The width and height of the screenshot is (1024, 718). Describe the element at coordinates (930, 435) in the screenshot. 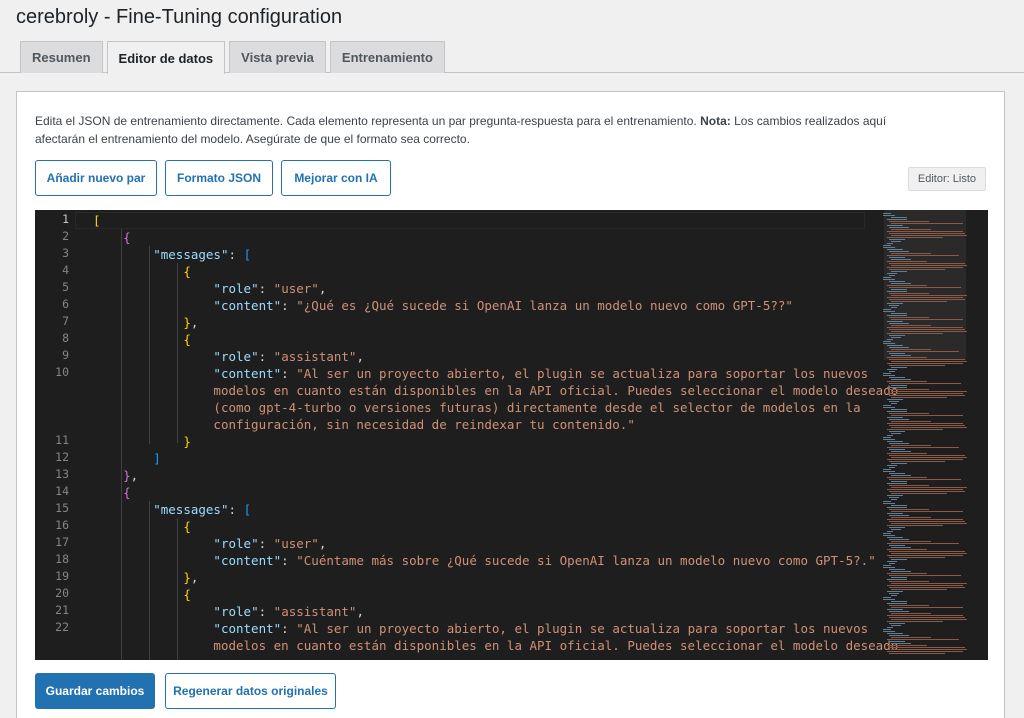

I see `code-minimap` at that location.